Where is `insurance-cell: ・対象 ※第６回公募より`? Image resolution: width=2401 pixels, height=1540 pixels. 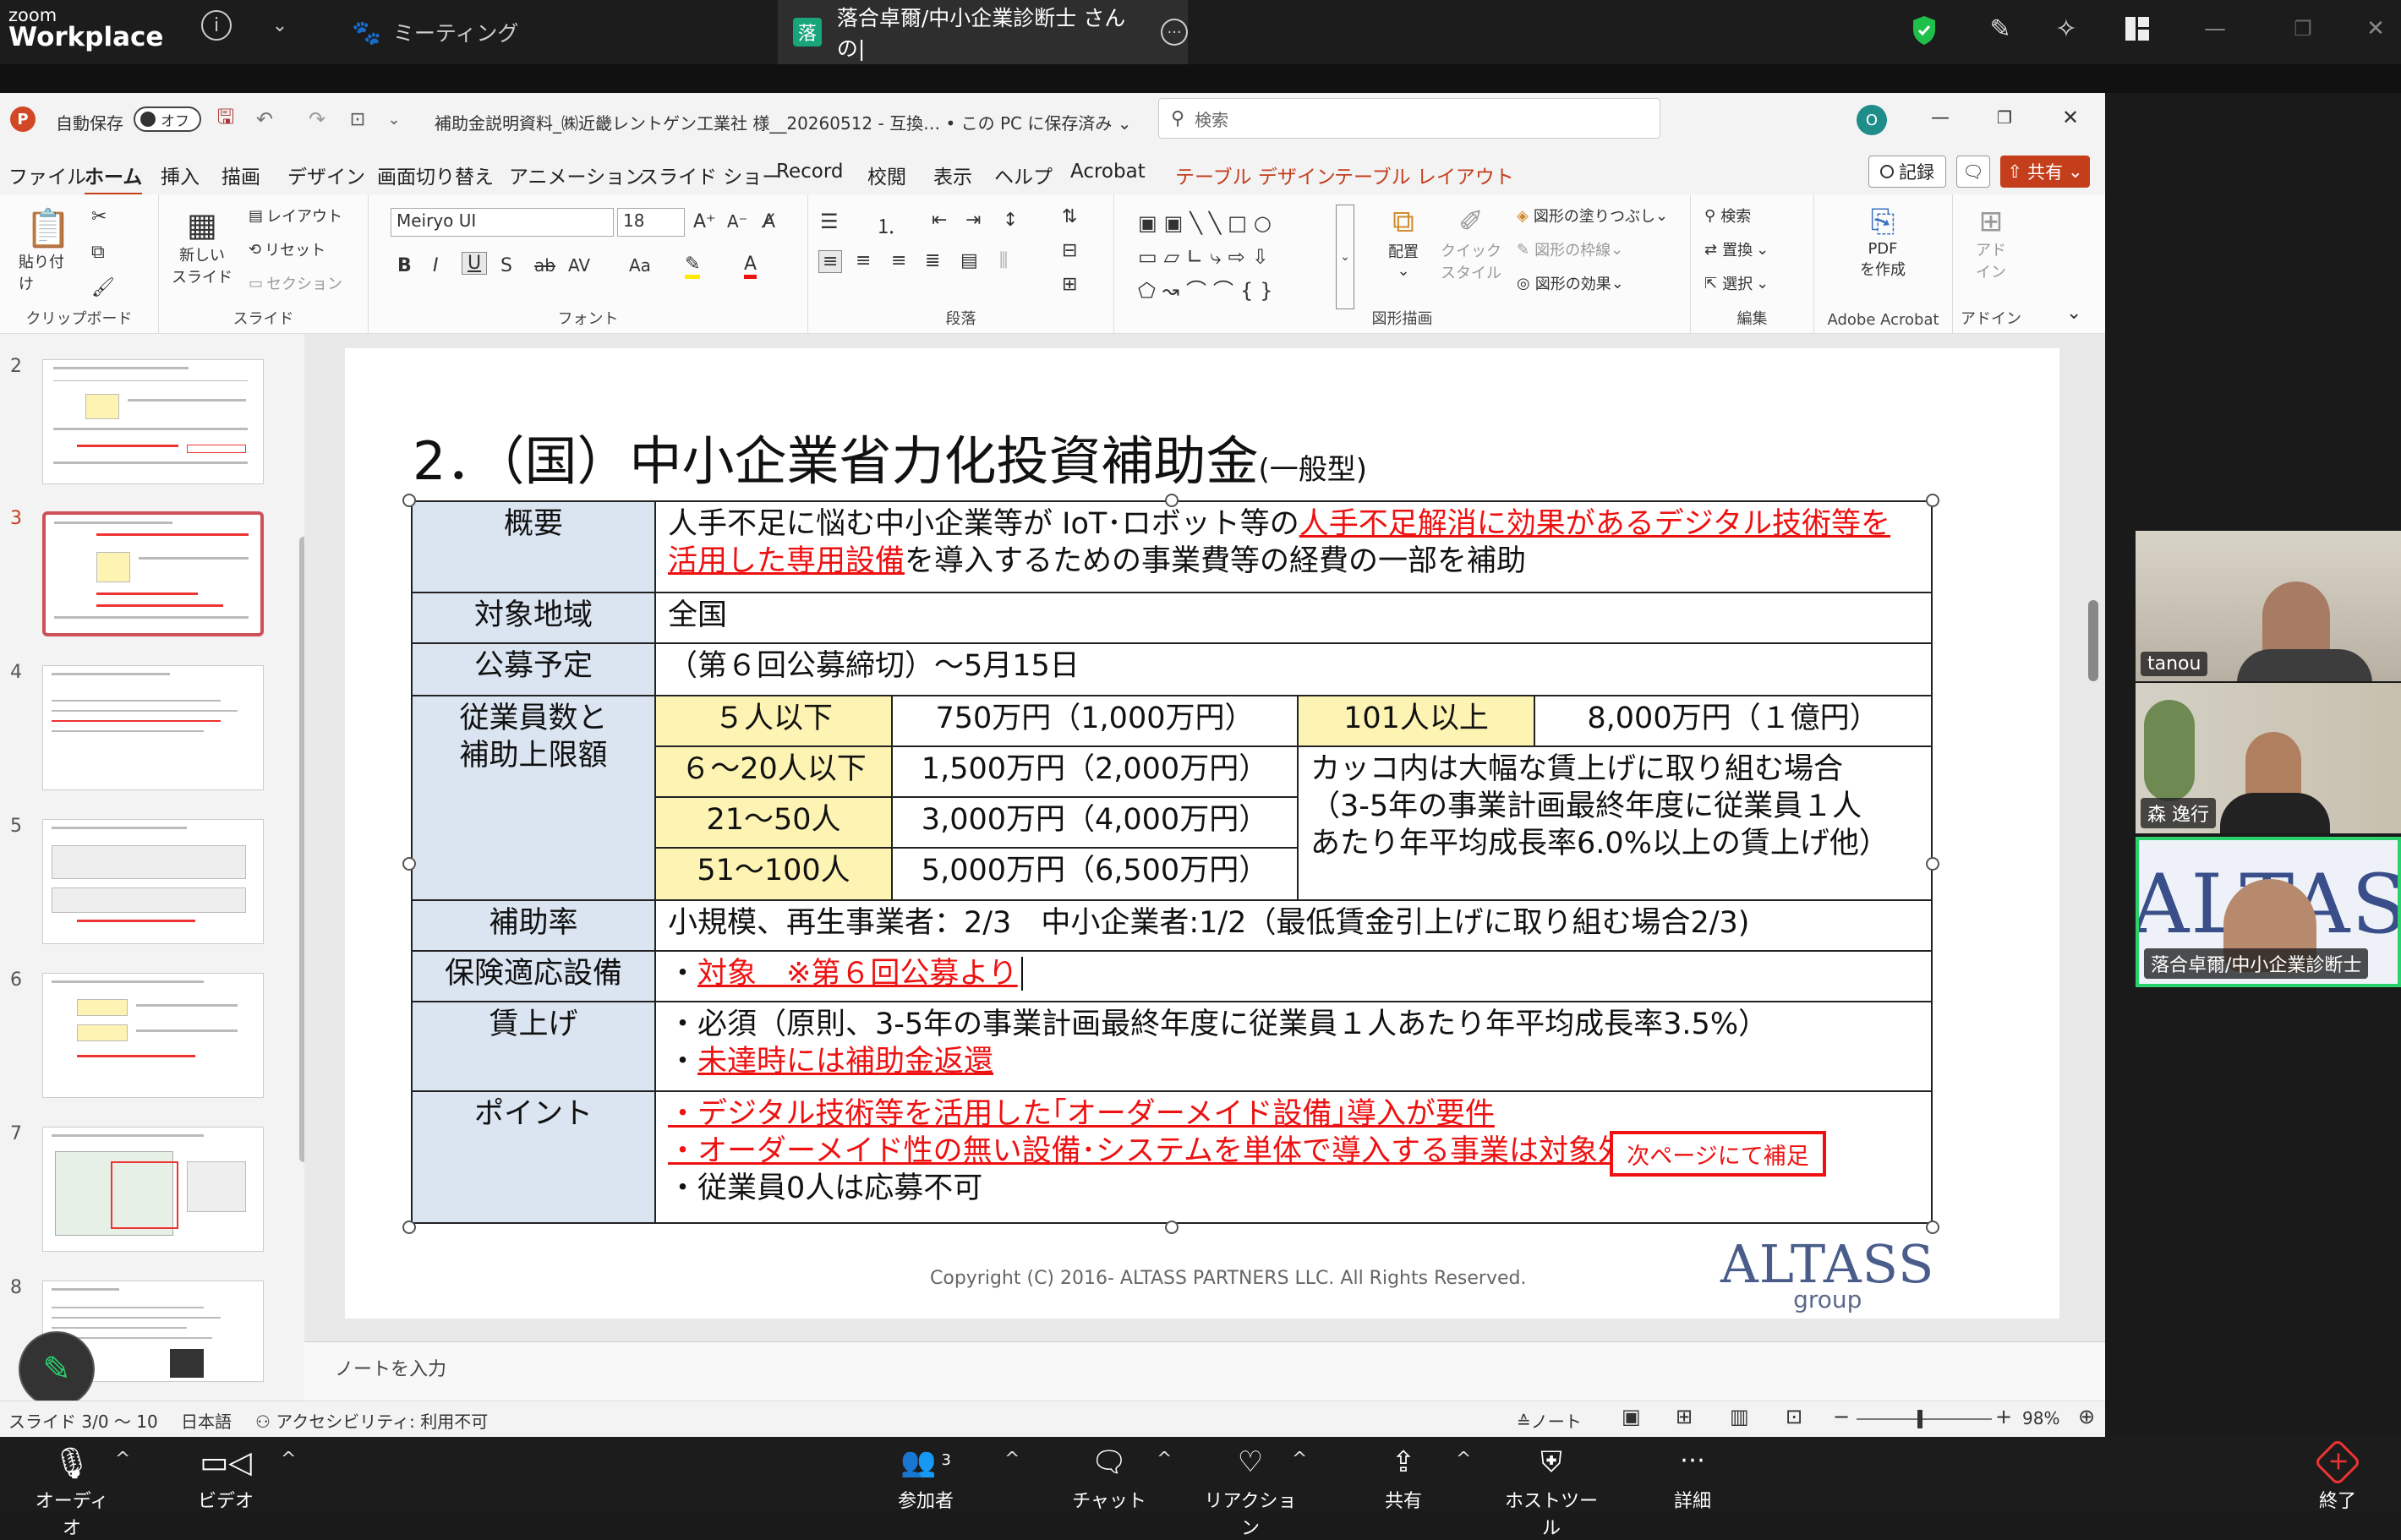 insurance-cell: ・対象 ※第６回公募より is located at coordinates (1293, 976).